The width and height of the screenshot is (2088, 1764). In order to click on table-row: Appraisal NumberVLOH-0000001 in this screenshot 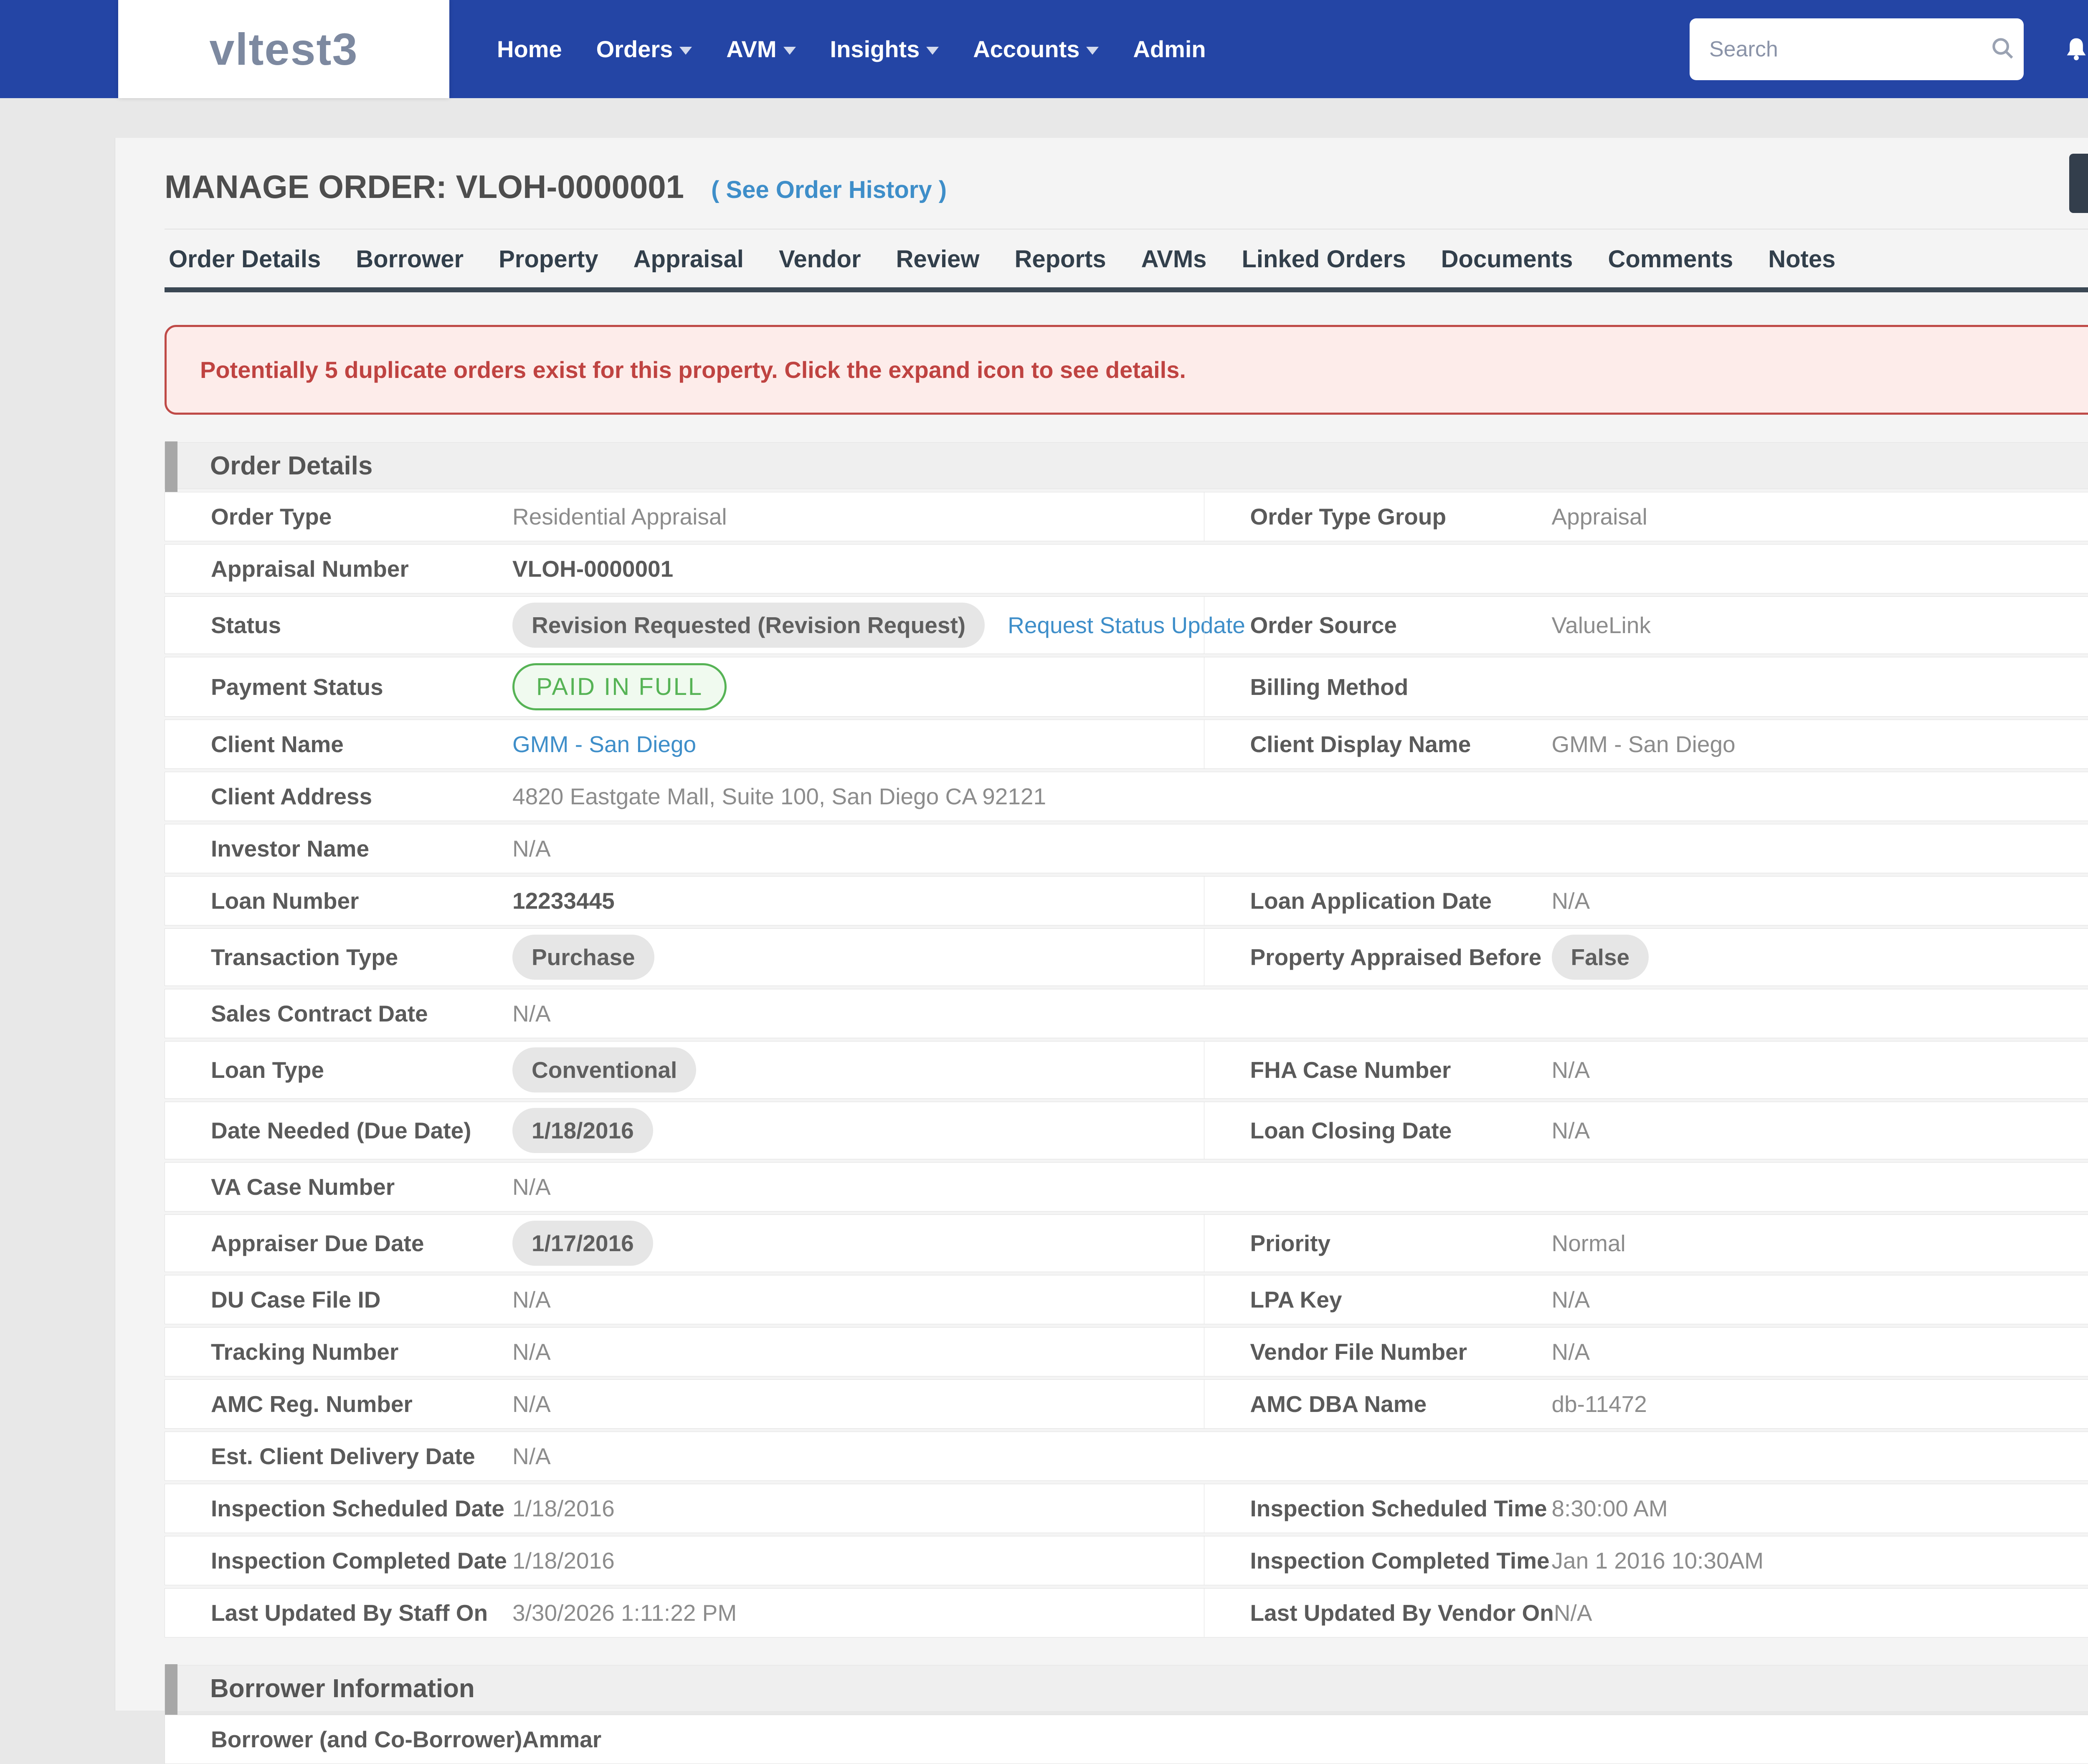, I will do `click(1126, 568)`.